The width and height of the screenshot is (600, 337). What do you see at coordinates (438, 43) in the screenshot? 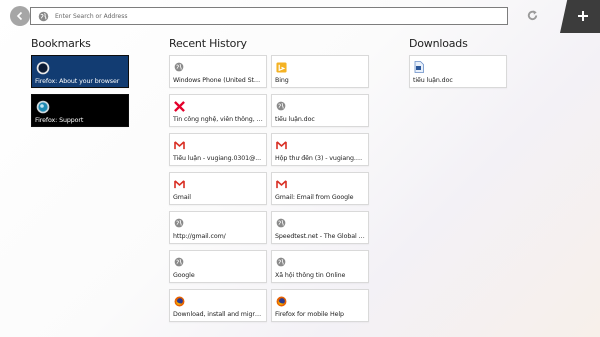
I see `downloads-title: Downloads` at bounding box center [438, 43].